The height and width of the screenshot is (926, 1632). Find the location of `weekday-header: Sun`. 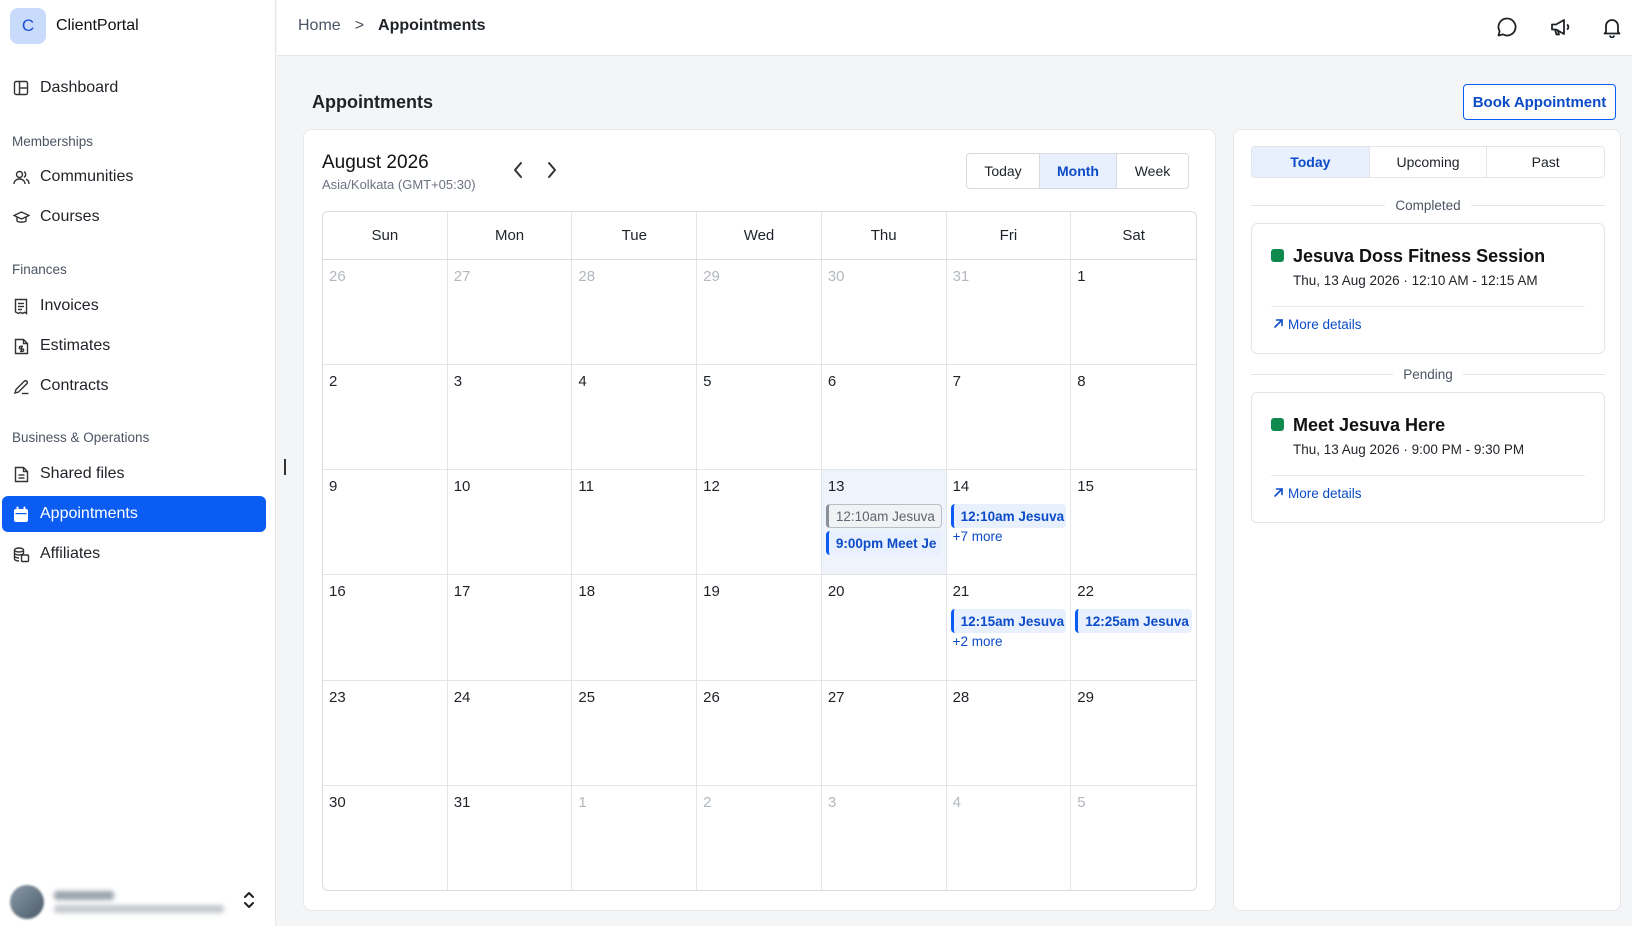

weekday-header: Sun is located at coordinates (385, 235).